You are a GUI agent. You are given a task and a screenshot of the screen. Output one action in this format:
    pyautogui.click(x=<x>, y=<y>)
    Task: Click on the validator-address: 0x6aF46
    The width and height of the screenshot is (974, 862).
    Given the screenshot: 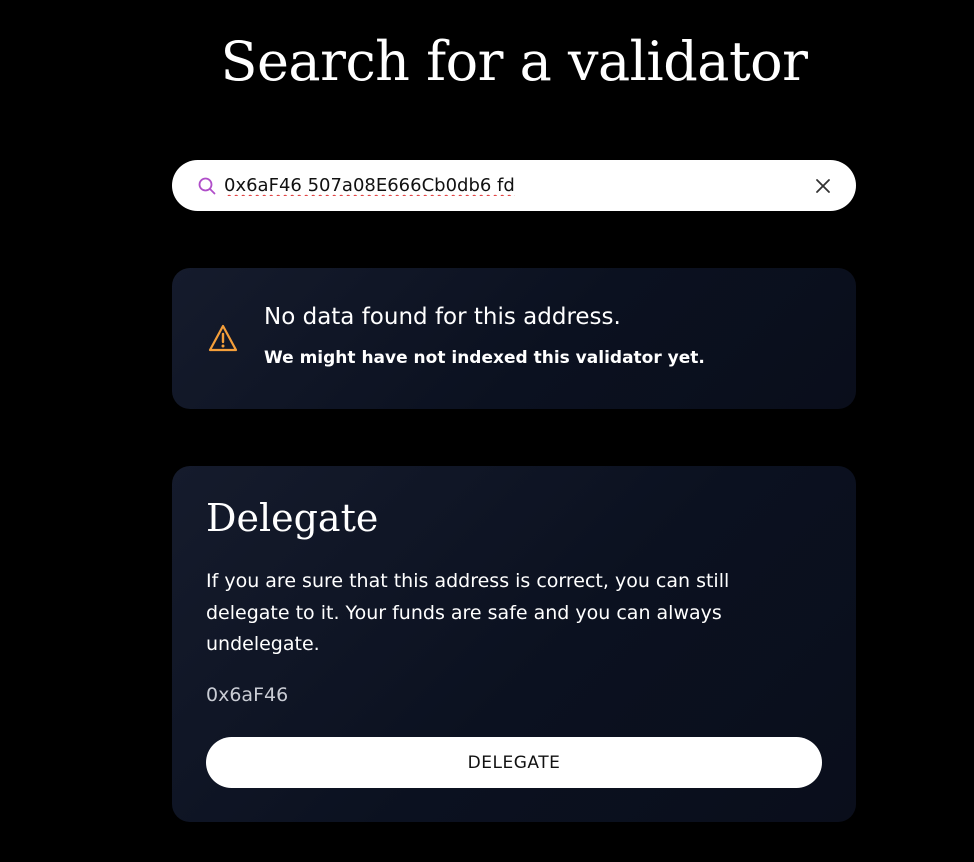 What is the action you would take?
    pyautogui.click(x=247, y=695)
    